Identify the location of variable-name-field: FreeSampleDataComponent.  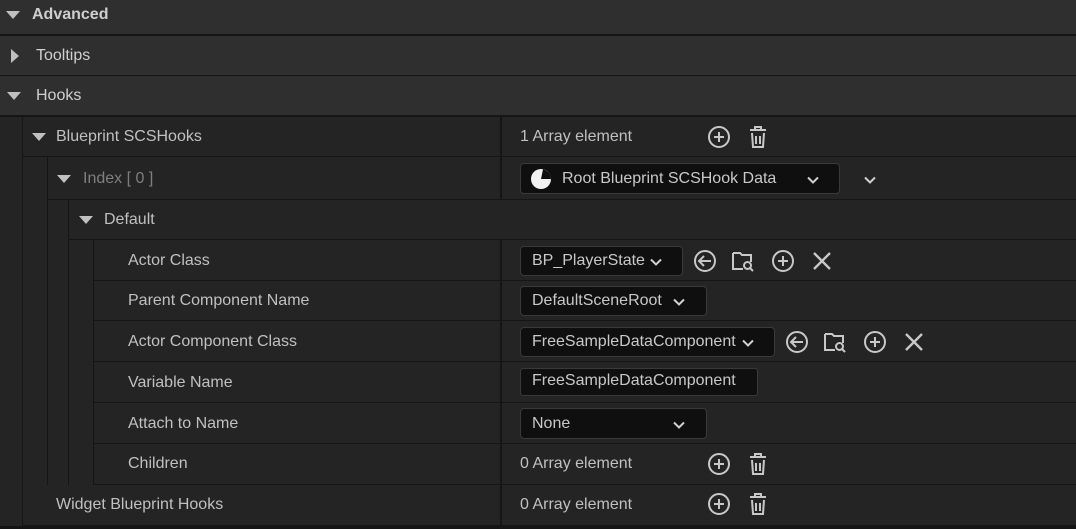
(639, 382).